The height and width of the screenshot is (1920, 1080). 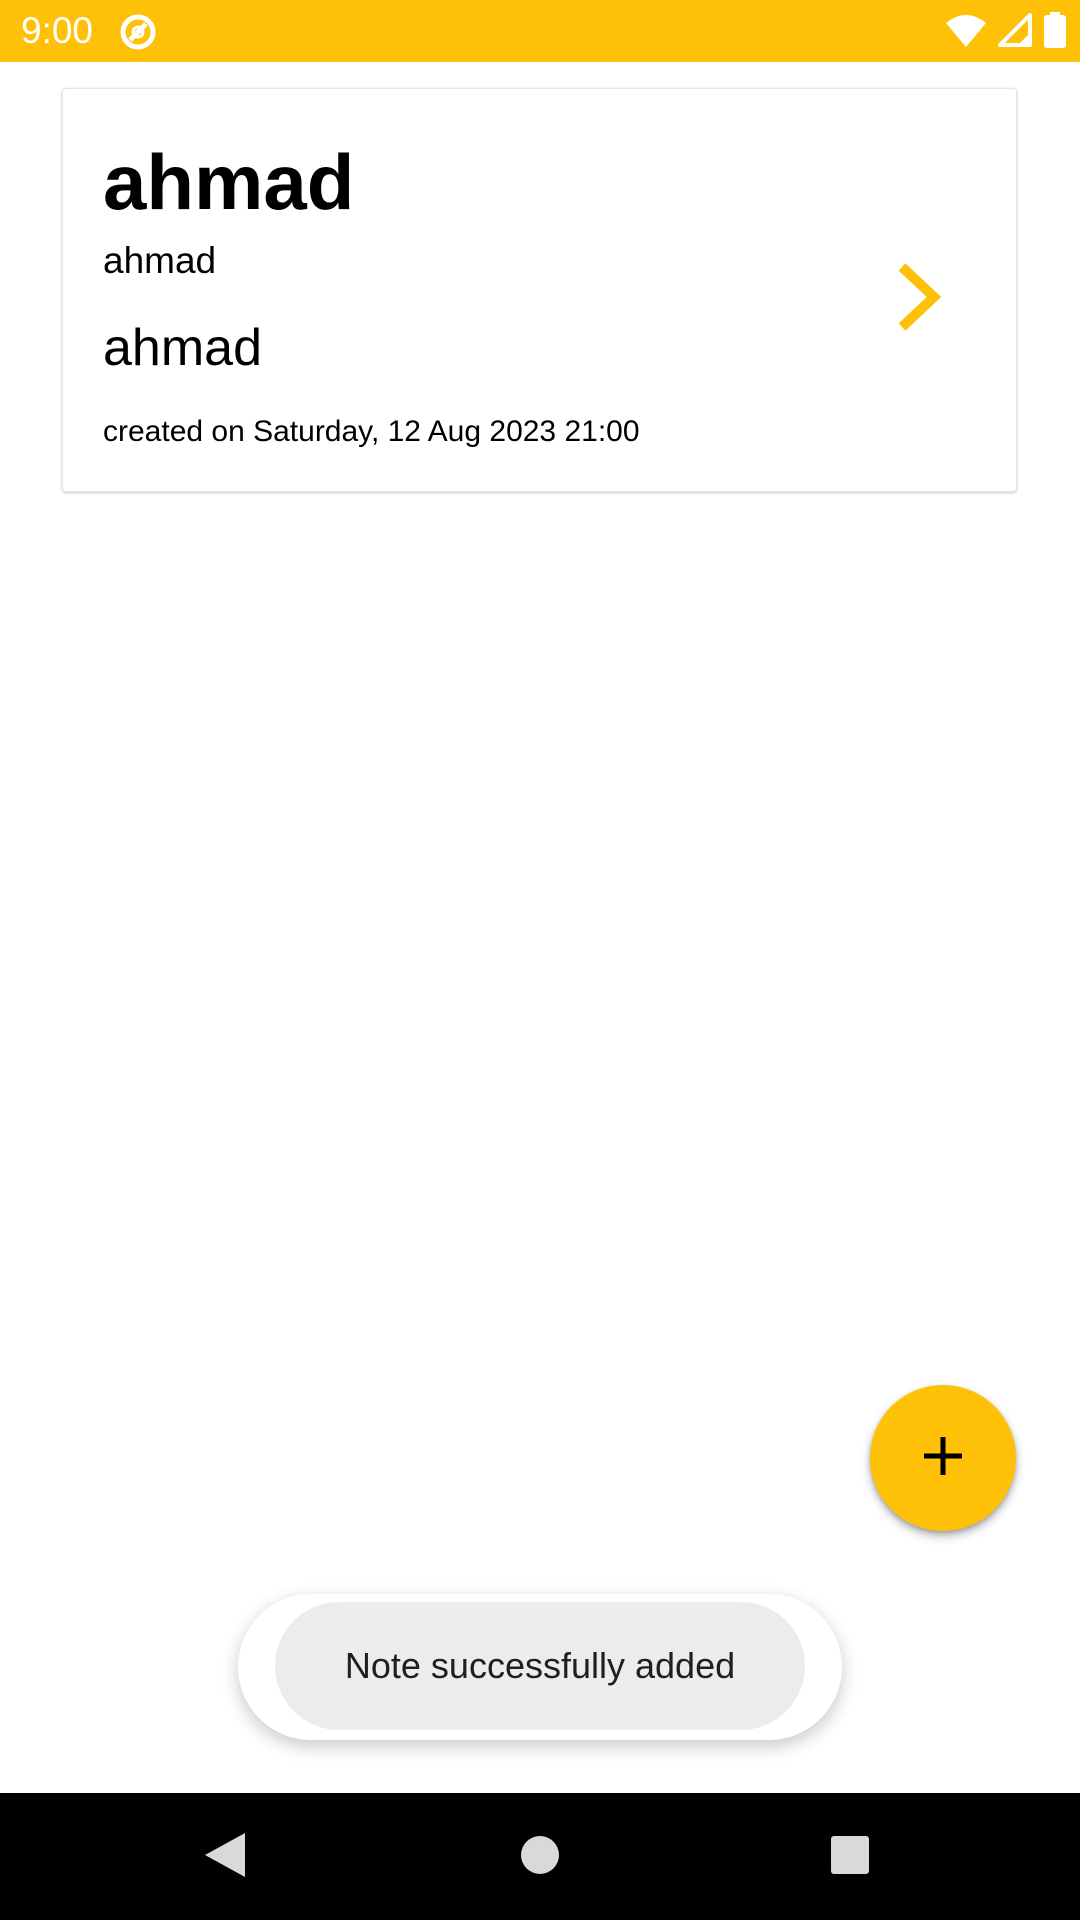 I want to click on chevron-right-icon, so click(x=919, y=299).